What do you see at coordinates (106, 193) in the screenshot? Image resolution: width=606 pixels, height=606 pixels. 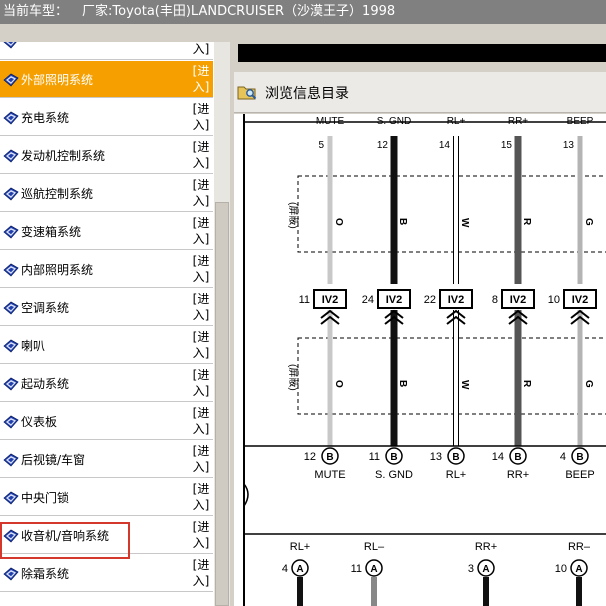 I see `sidebar-item-4: 巡航控制系统 [进 入]` at bounding box center [106, 193].